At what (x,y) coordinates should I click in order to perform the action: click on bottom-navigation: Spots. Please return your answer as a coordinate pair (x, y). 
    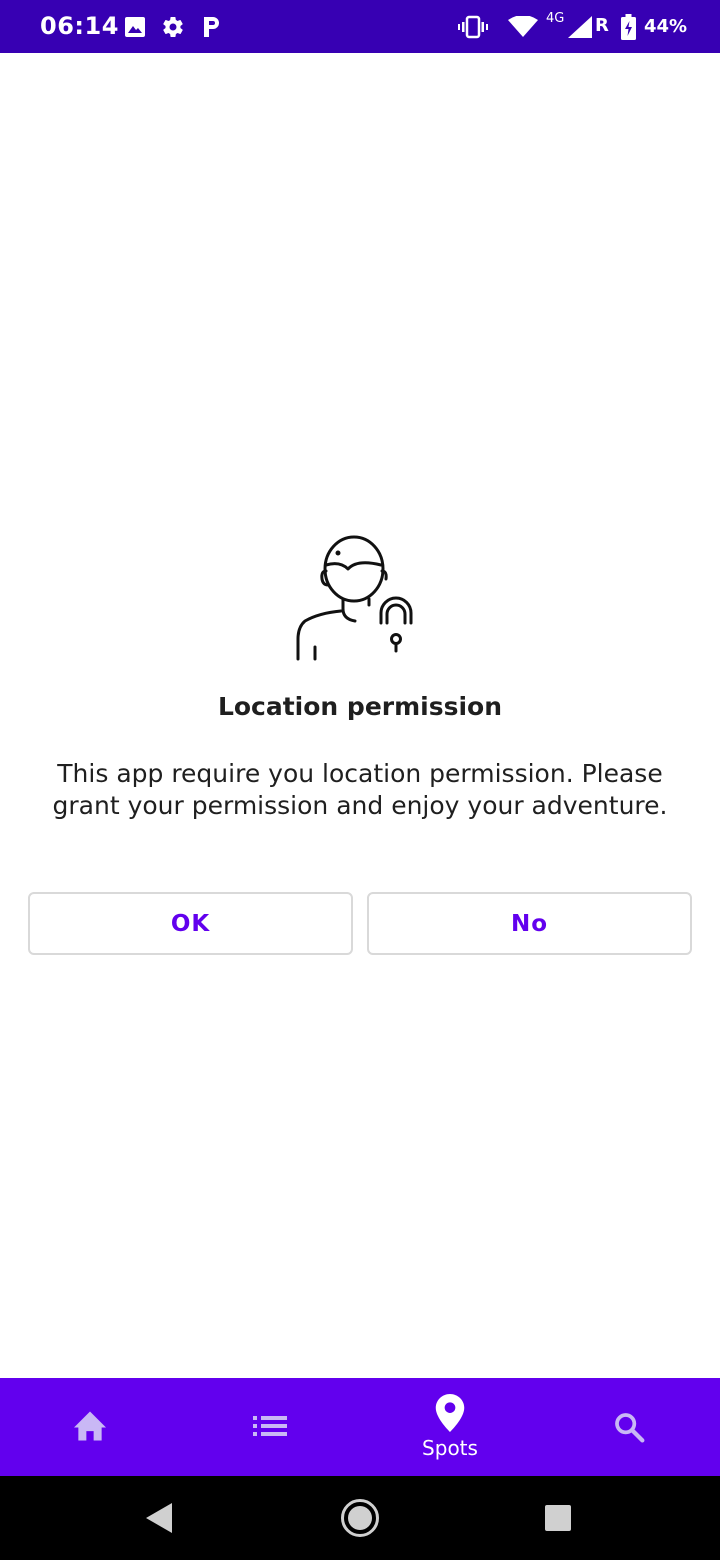
    Looking at the image, I should click on (360, 1427).